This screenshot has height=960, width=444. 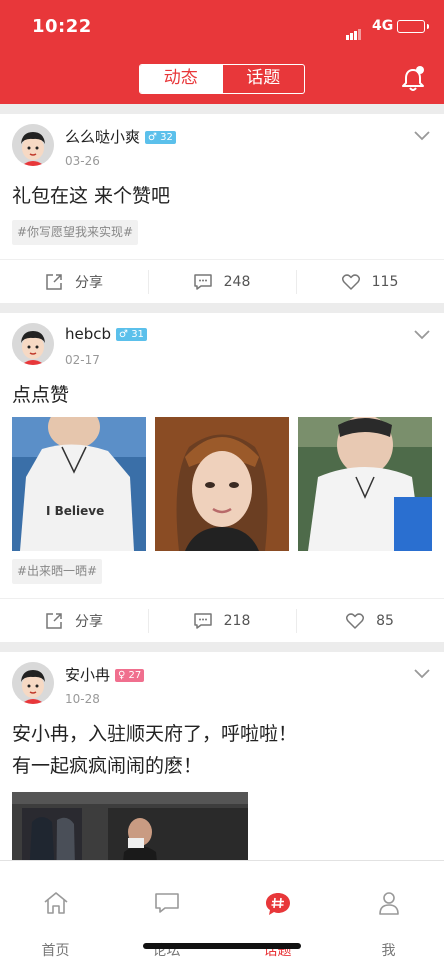 I want to click on photo-grid: I Believe, so click(x=222, y=481).